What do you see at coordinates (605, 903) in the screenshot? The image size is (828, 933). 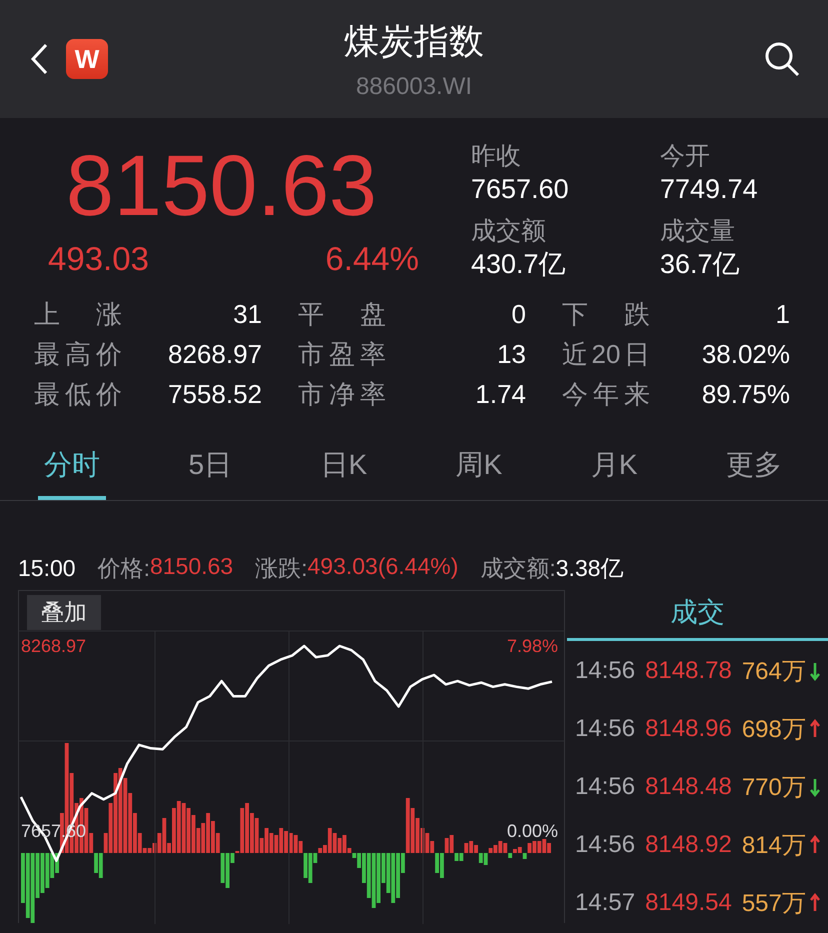 I see `trade-time: 14:57` at bounding box center [605, 903].